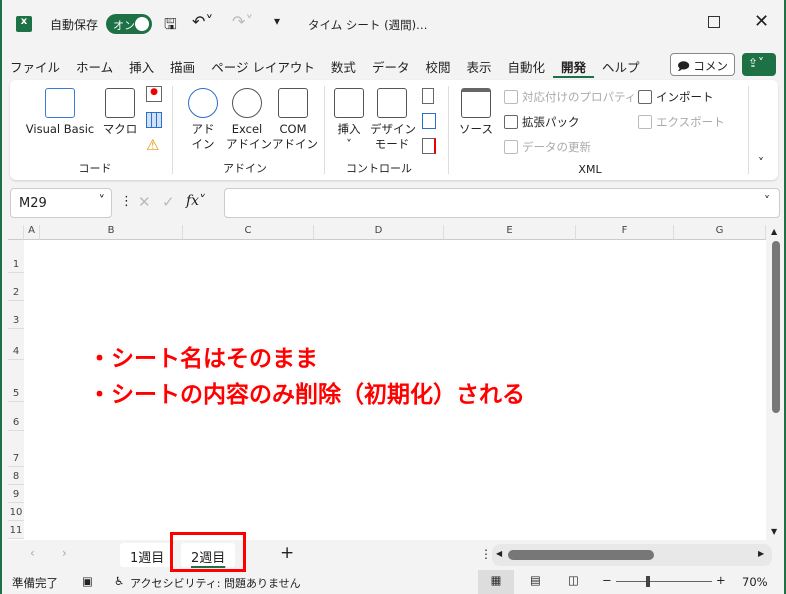 The width and height of the screenshot is (786, 594). I want to click on insert-control-button: 挿入 ˅, so click(349, 120).